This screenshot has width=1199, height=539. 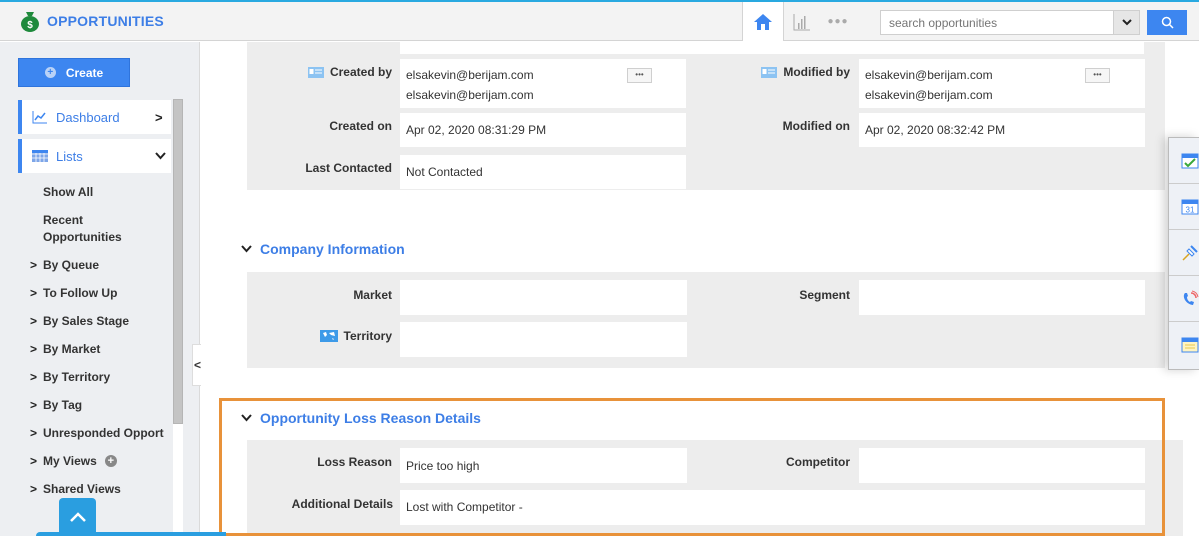 I want to click on add-note-pin-icon, so click(x=1190, y=252).